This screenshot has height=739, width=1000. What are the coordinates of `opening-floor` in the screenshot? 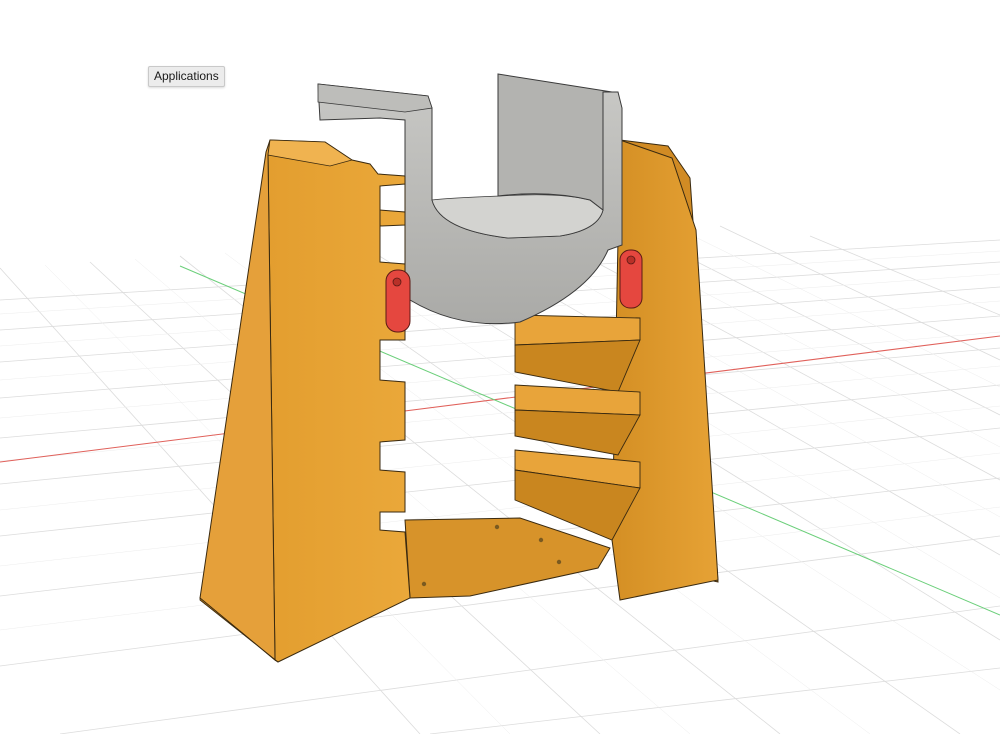 It's located at (507, 558).